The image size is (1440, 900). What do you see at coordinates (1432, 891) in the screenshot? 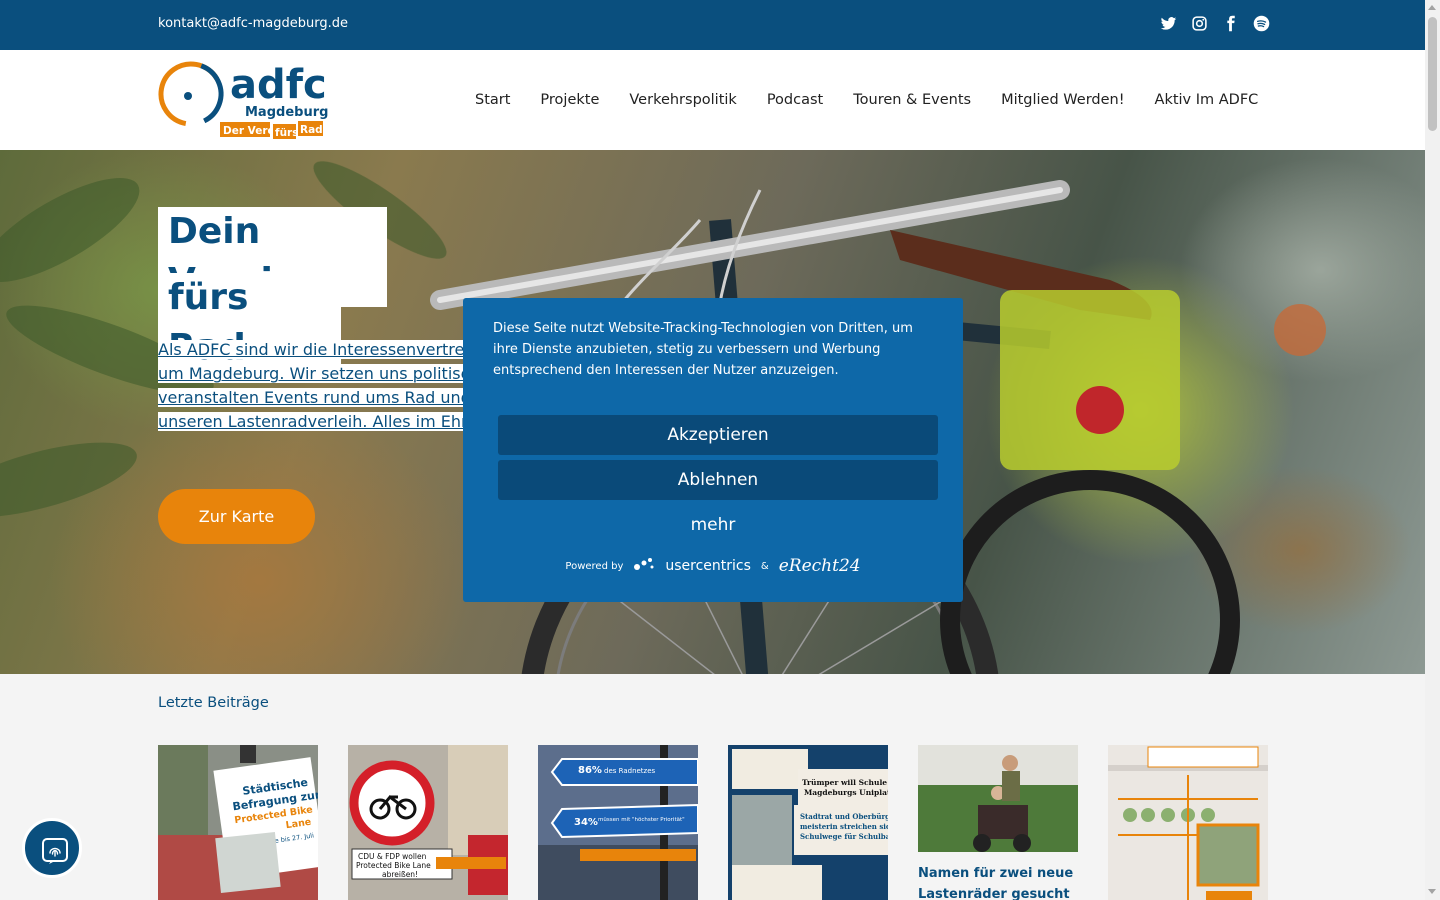
I see `scroll-down-icon` at bounding box center [1432, 891].